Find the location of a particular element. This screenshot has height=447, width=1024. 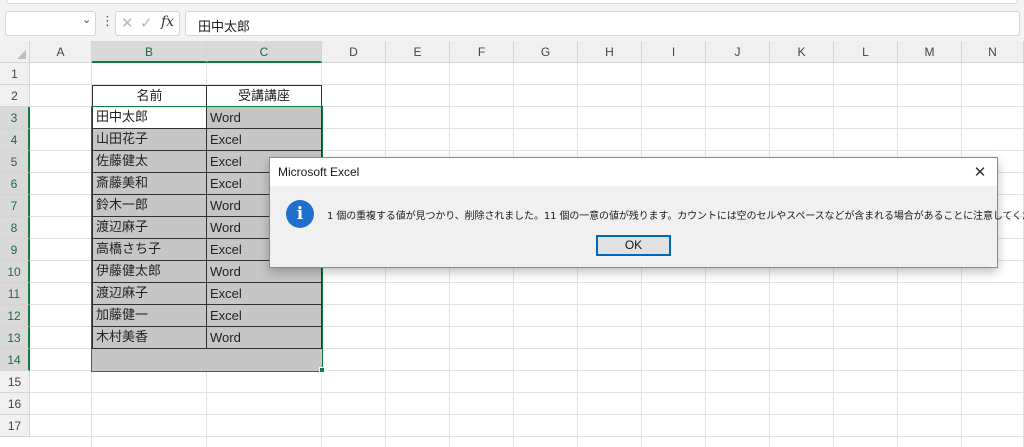

close-icon: ✕ is located at coordinates (980, 172).